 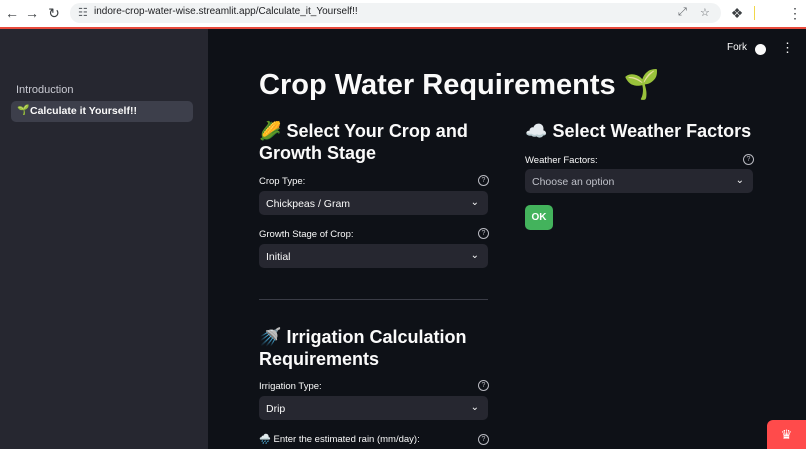 What do you see at coordinates (83, 111) in the screenshot?
I see `sidebar-item-label: Calculate it Yourself!!` at bounding box center [83, 111].